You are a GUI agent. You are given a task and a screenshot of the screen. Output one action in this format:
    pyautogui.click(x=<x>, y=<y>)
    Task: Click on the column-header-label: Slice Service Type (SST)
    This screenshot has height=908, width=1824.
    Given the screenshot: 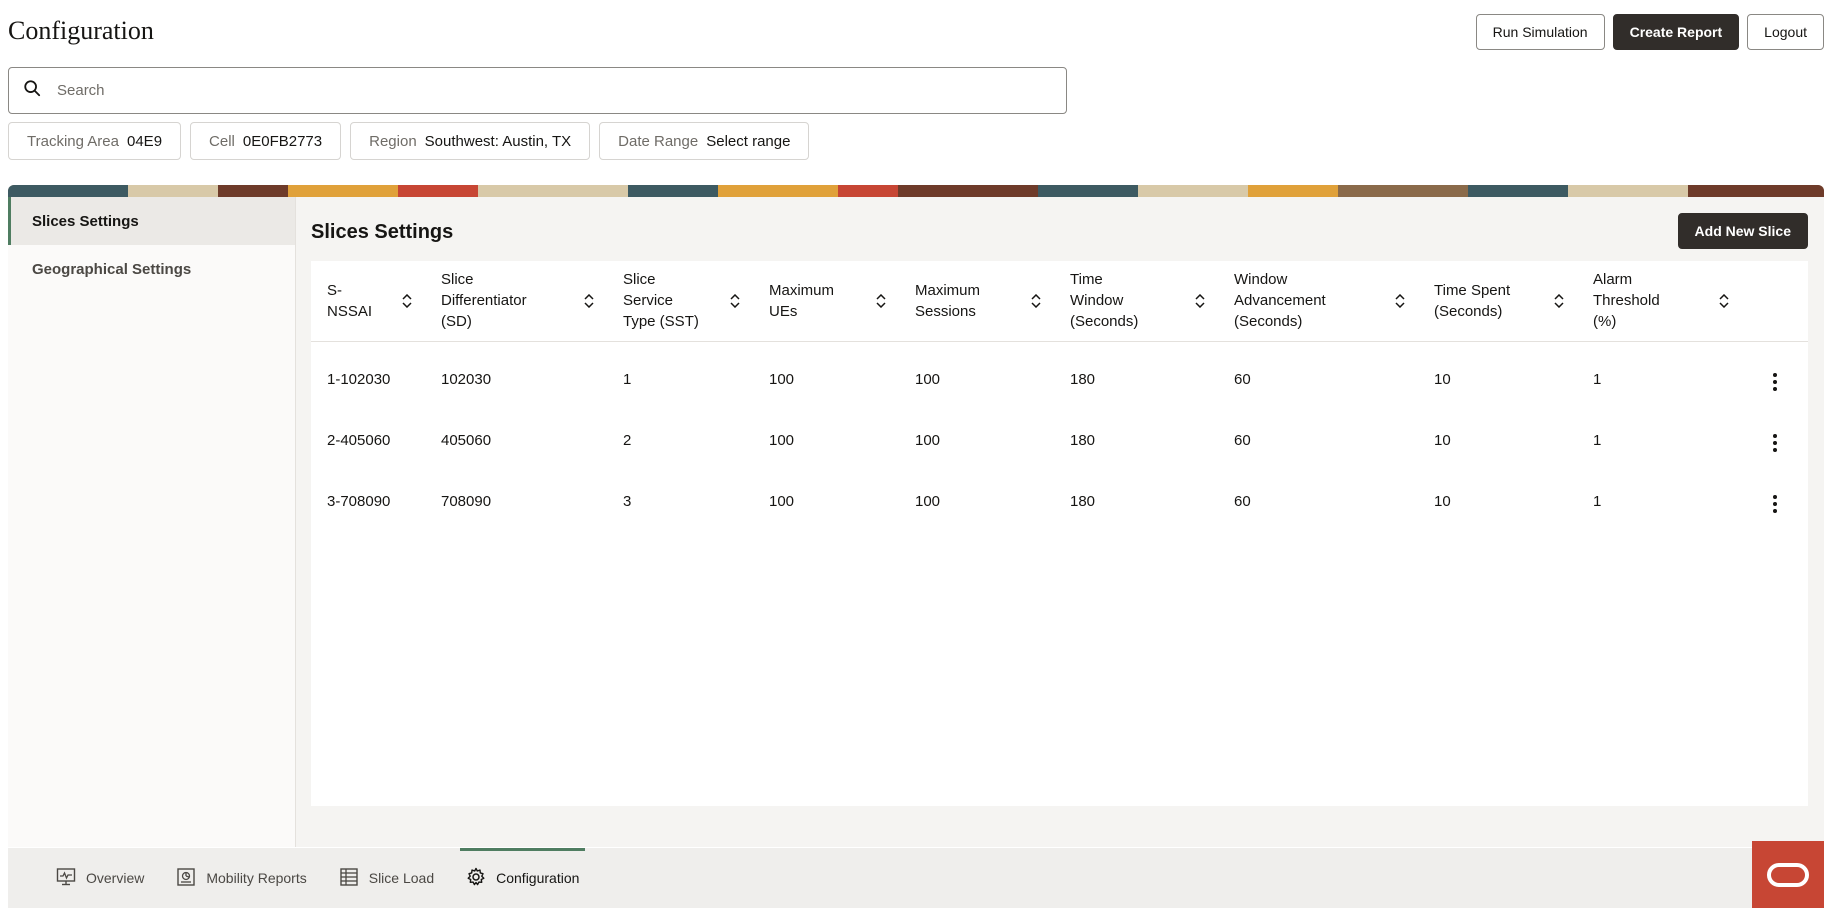 What is the action you would take?
    pyautogui.click(x=661, y=301)
    